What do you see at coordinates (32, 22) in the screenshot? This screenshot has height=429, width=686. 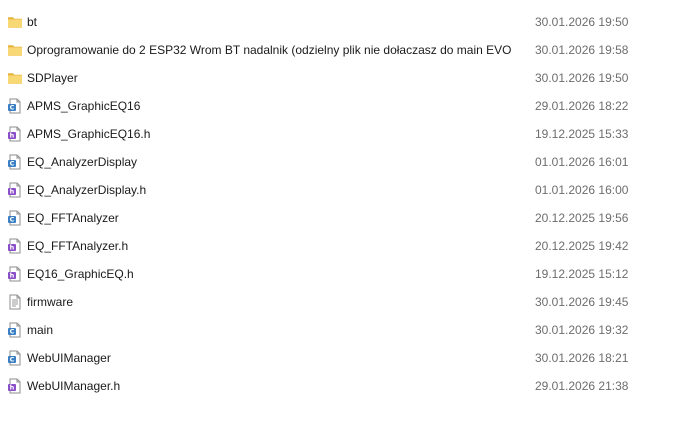 I see `file-name: bt` at bounding box center [32, 22].